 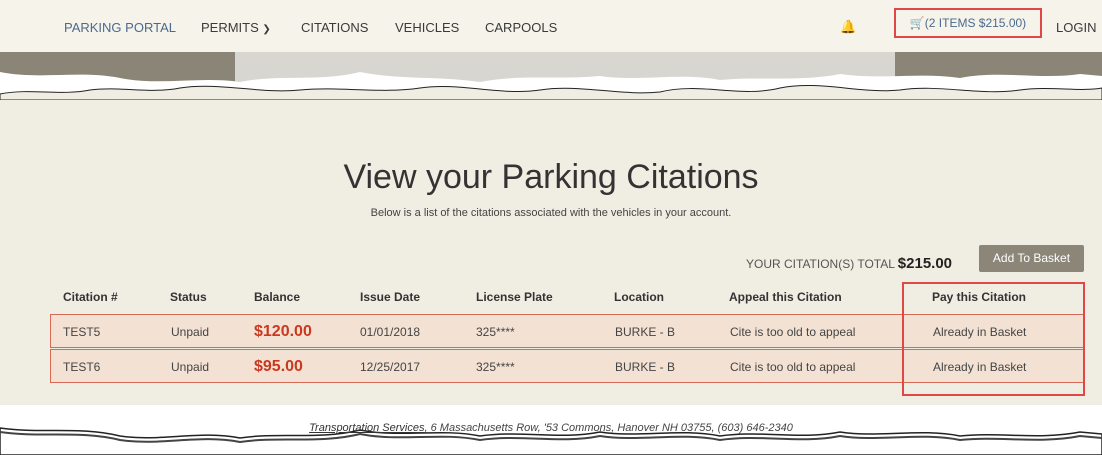 I want to click on header-license-plate: License Plate, so click(x=514, y=297).